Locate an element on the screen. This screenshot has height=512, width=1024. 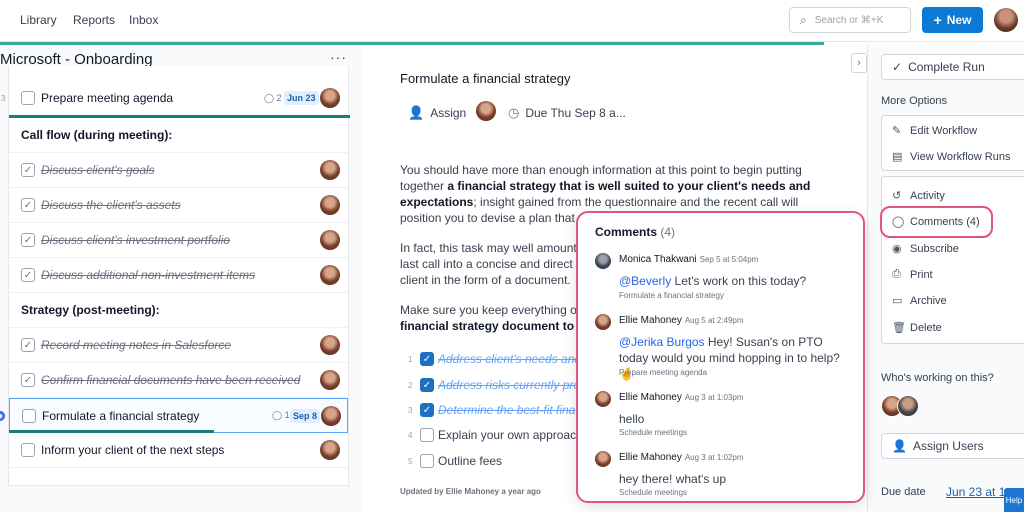
task-number: 3 is located at coordinates (3, 98).